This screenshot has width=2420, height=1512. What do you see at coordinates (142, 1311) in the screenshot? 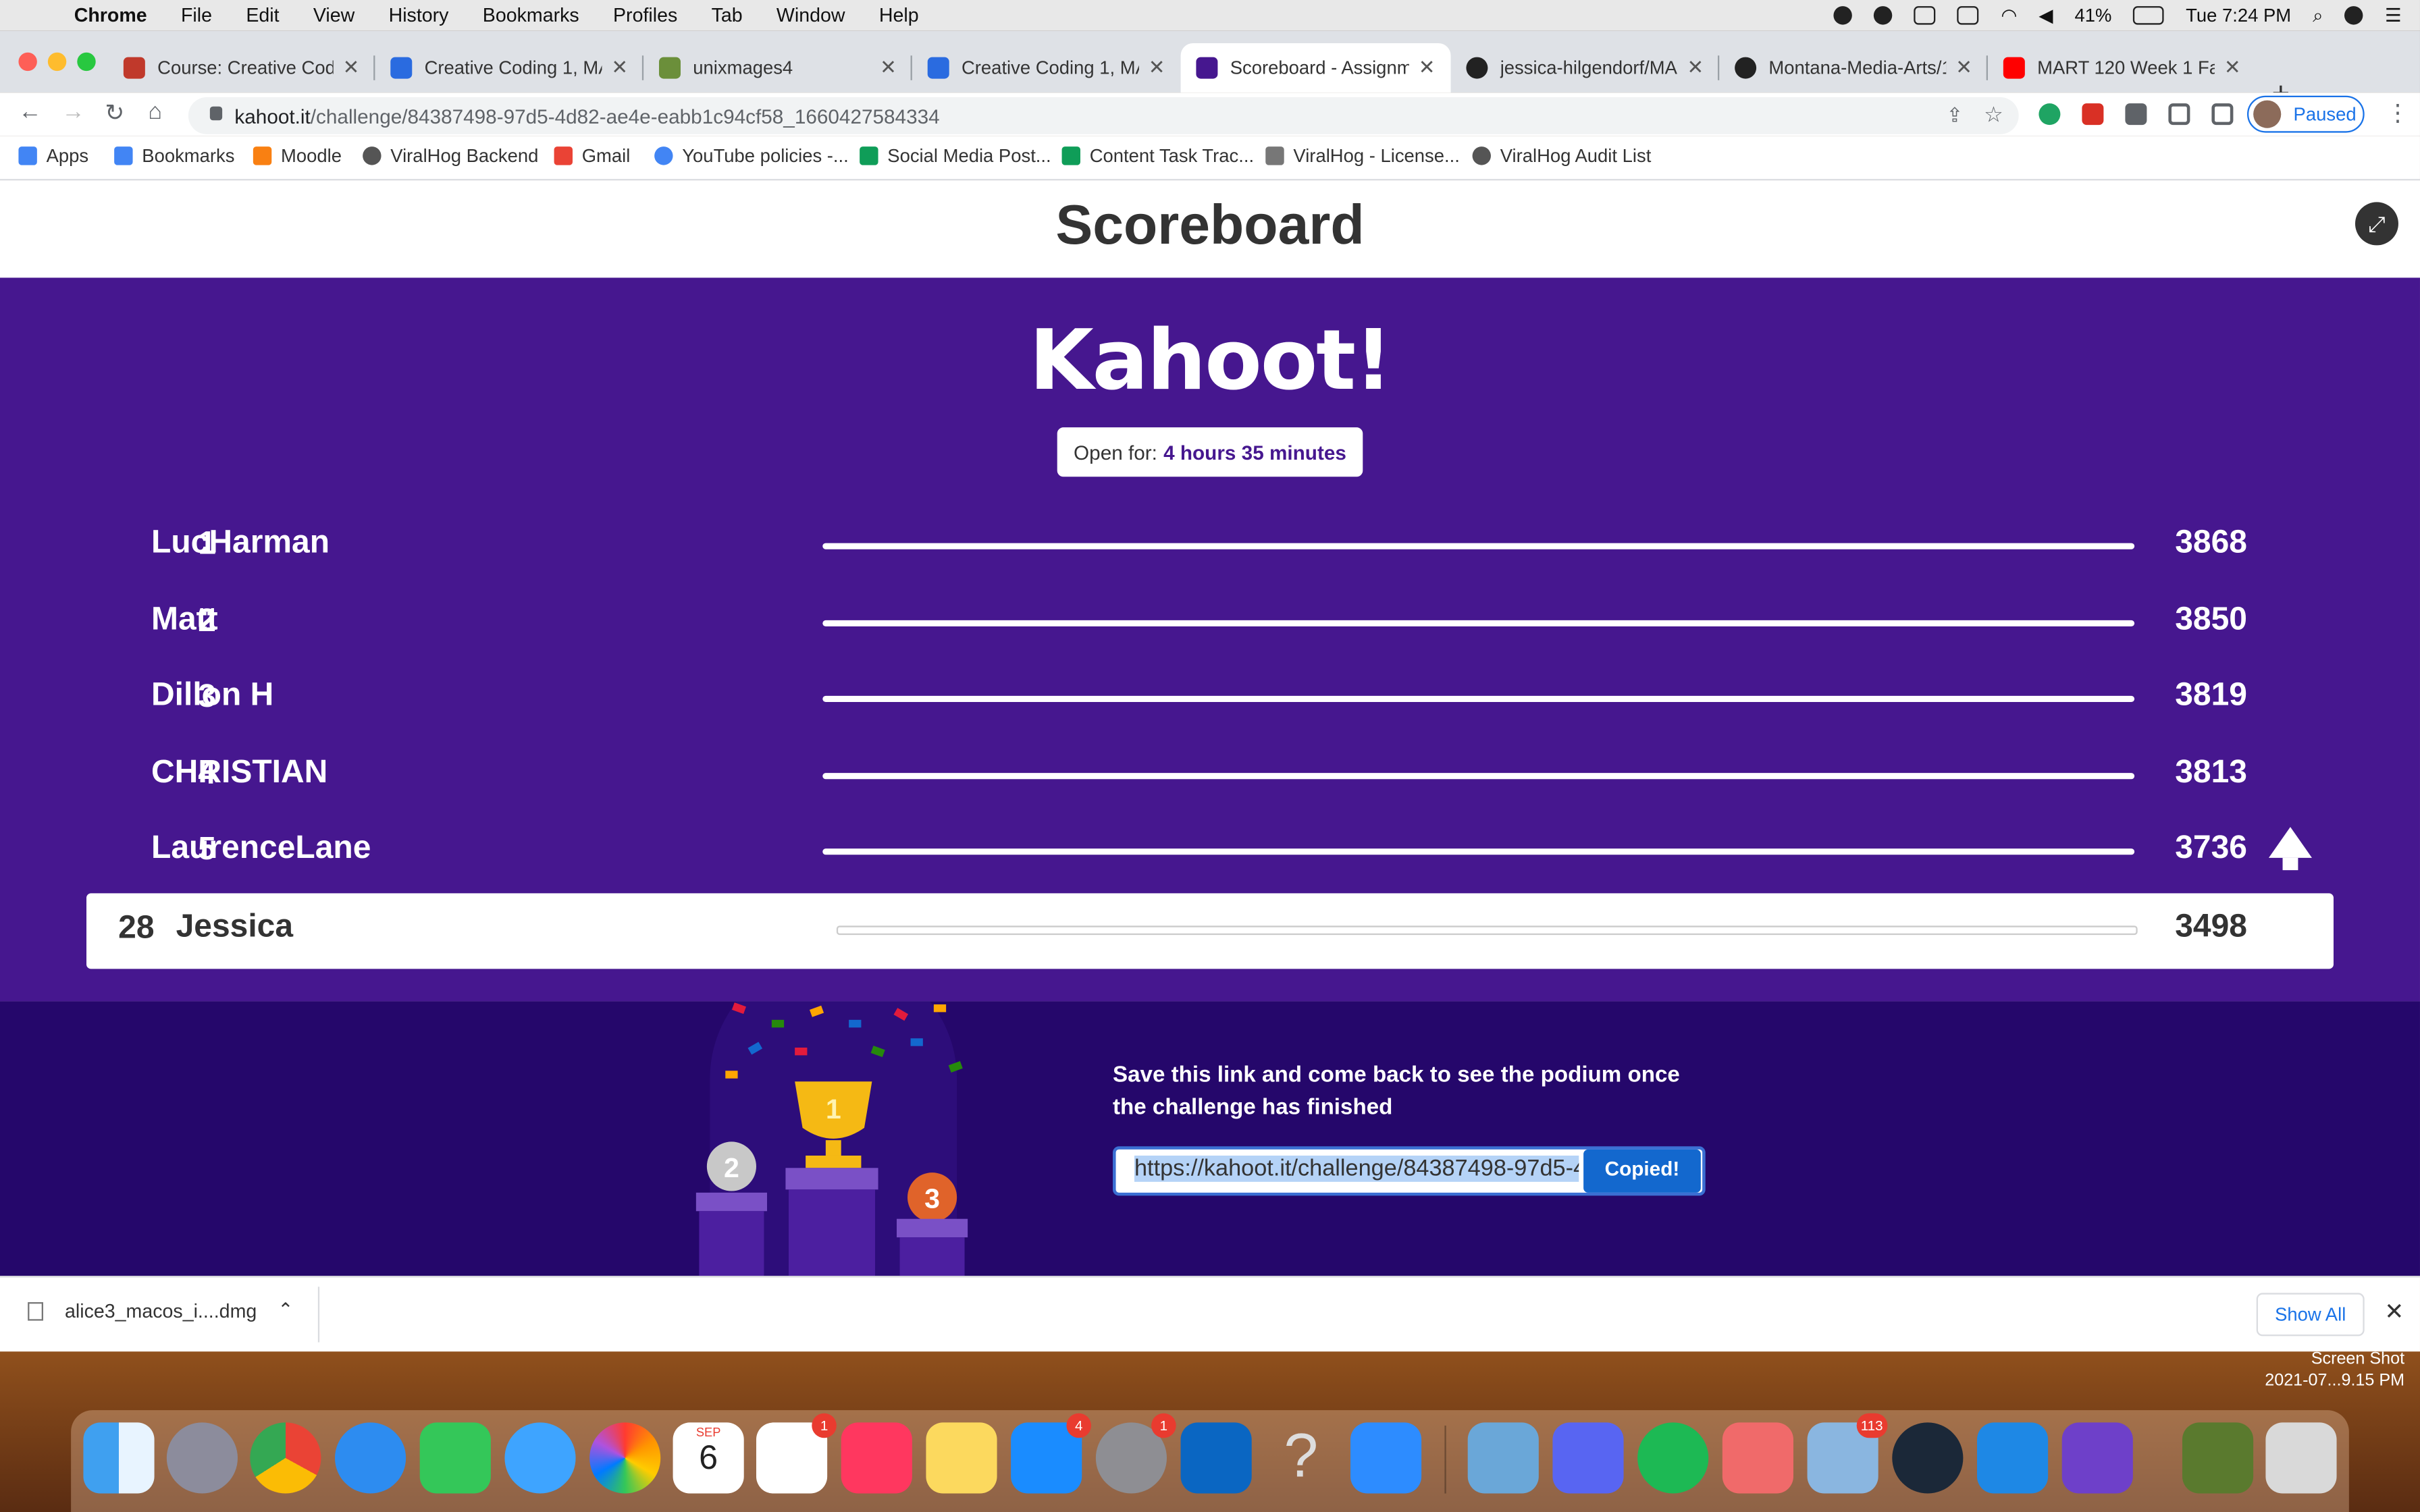
I see `download-item: alice3_macos_i....dmg` at bounding box center [142, 1311].